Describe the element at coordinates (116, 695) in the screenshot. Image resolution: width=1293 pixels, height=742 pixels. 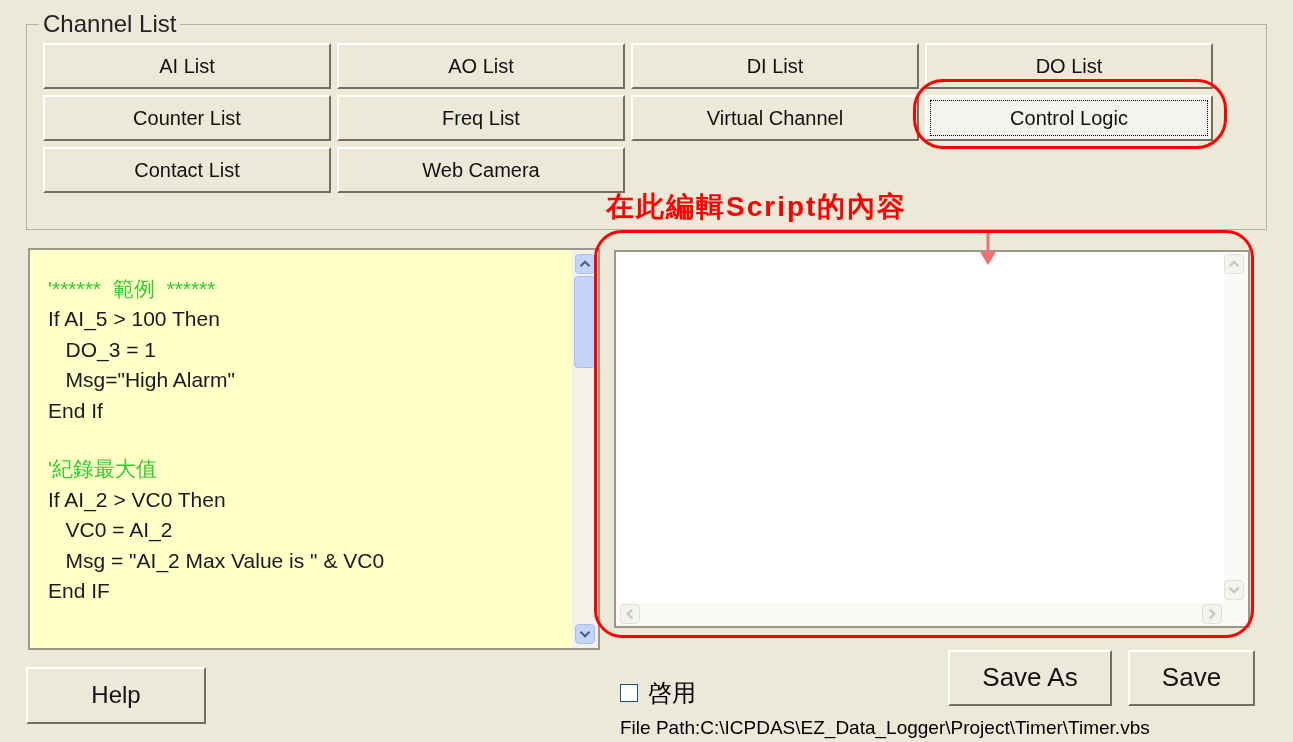
I see `help-button: Help` at that location.